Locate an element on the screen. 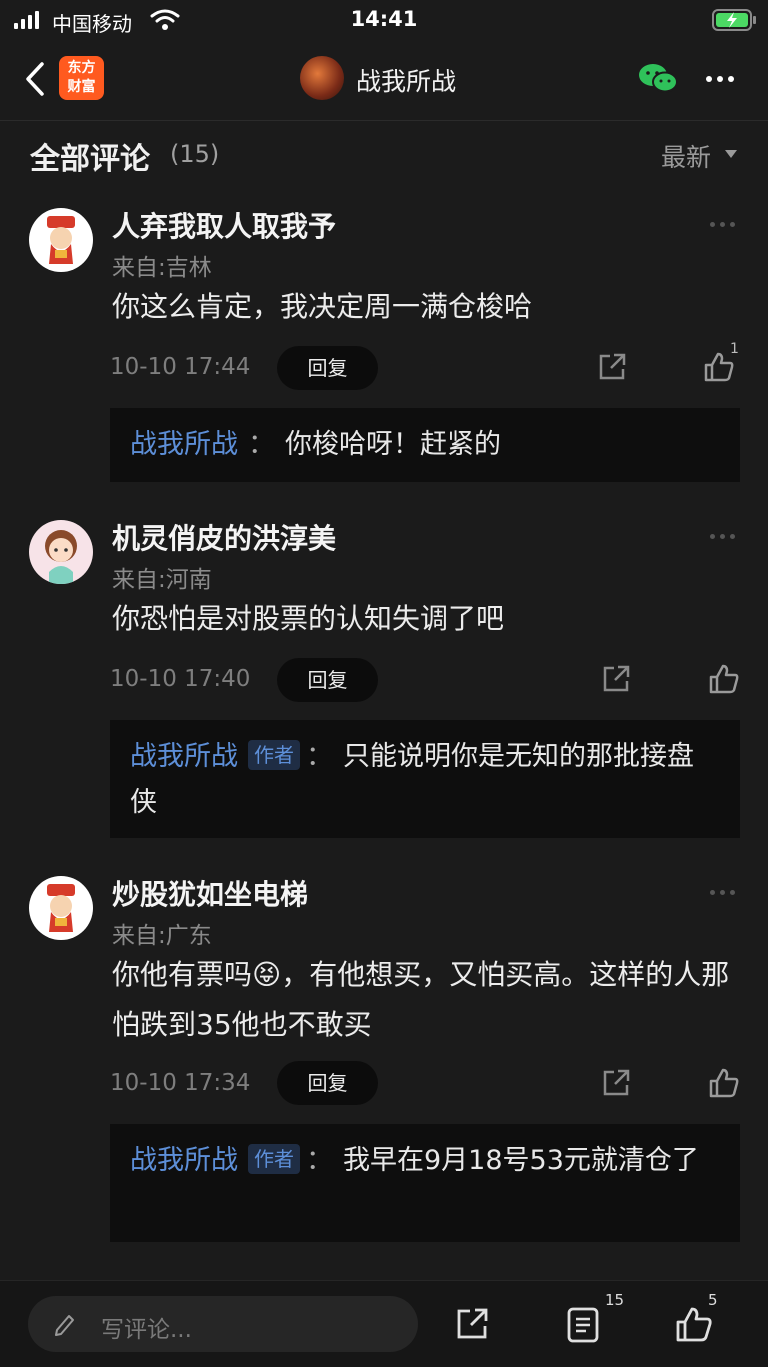 The image size is (768, 1367). reply-text: 你梭哈呀！赶紧的 is located at coordinates (393, 444).